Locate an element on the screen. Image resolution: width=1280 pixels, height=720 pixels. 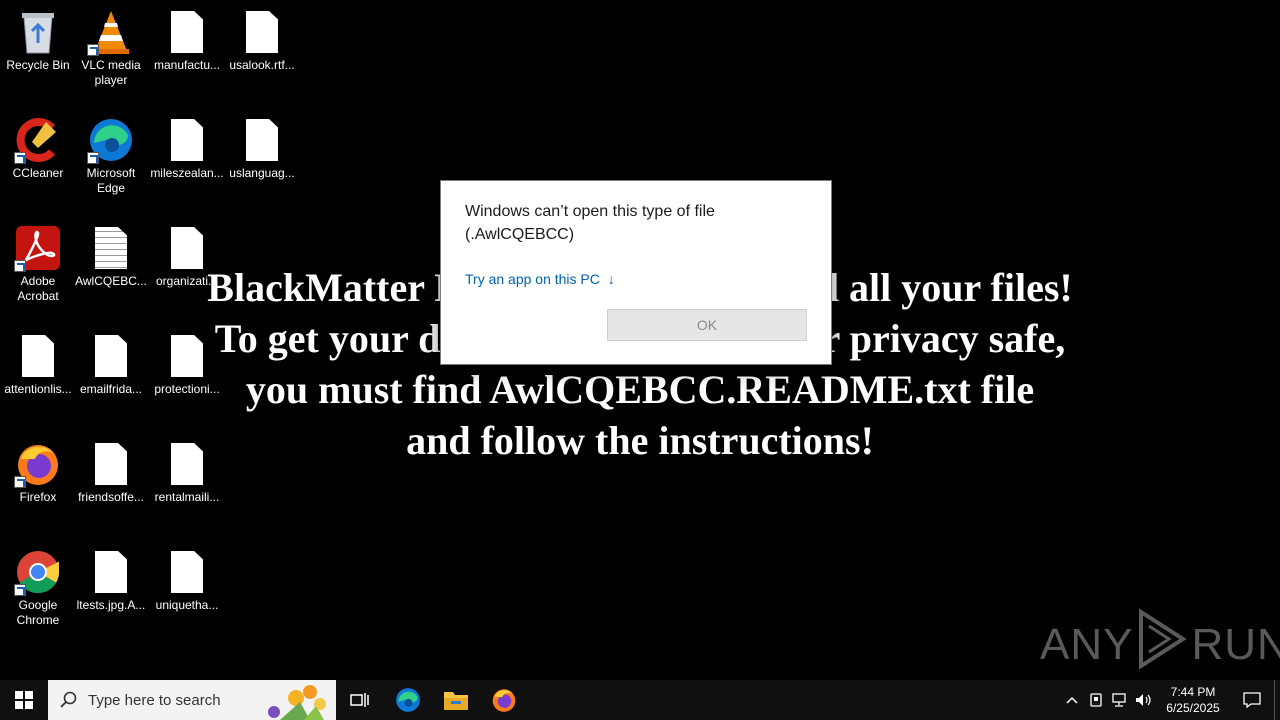
clock-time: 7:44 PM is located at coordinates (1193, 692).